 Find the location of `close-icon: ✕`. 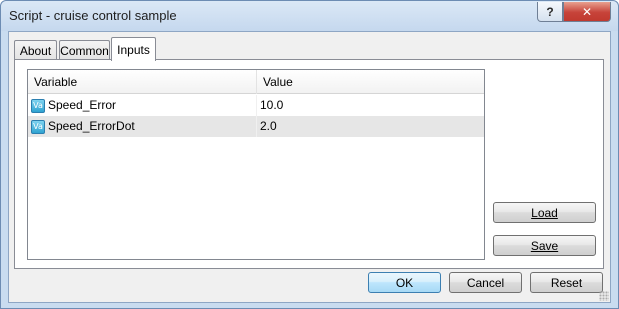

close-icon: ✕ is located at coordinates (587, 11).